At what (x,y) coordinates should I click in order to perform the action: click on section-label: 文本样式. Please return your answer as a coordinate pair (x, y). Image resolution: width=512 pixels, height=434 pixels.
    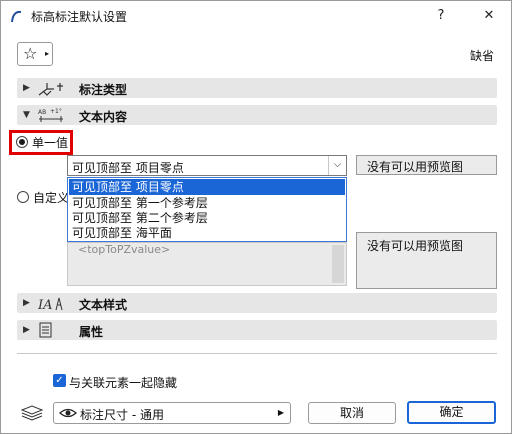
    Looking at the image, I should click on (103, 305).